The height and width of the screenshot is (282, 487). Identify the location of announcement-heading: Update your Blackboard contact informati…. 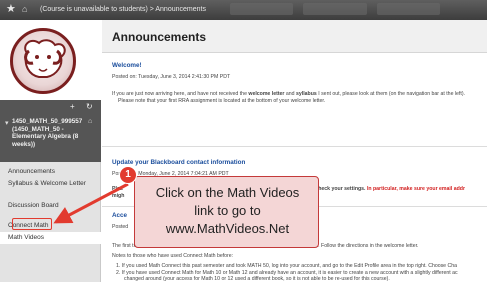
(179, 162).